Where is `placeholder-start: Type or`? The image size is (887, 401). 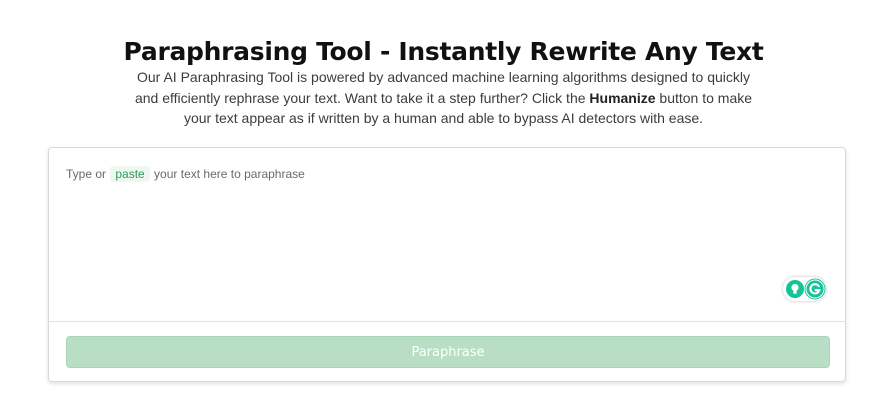 placeholder-start: Type or is located at coordinates (88, 174).